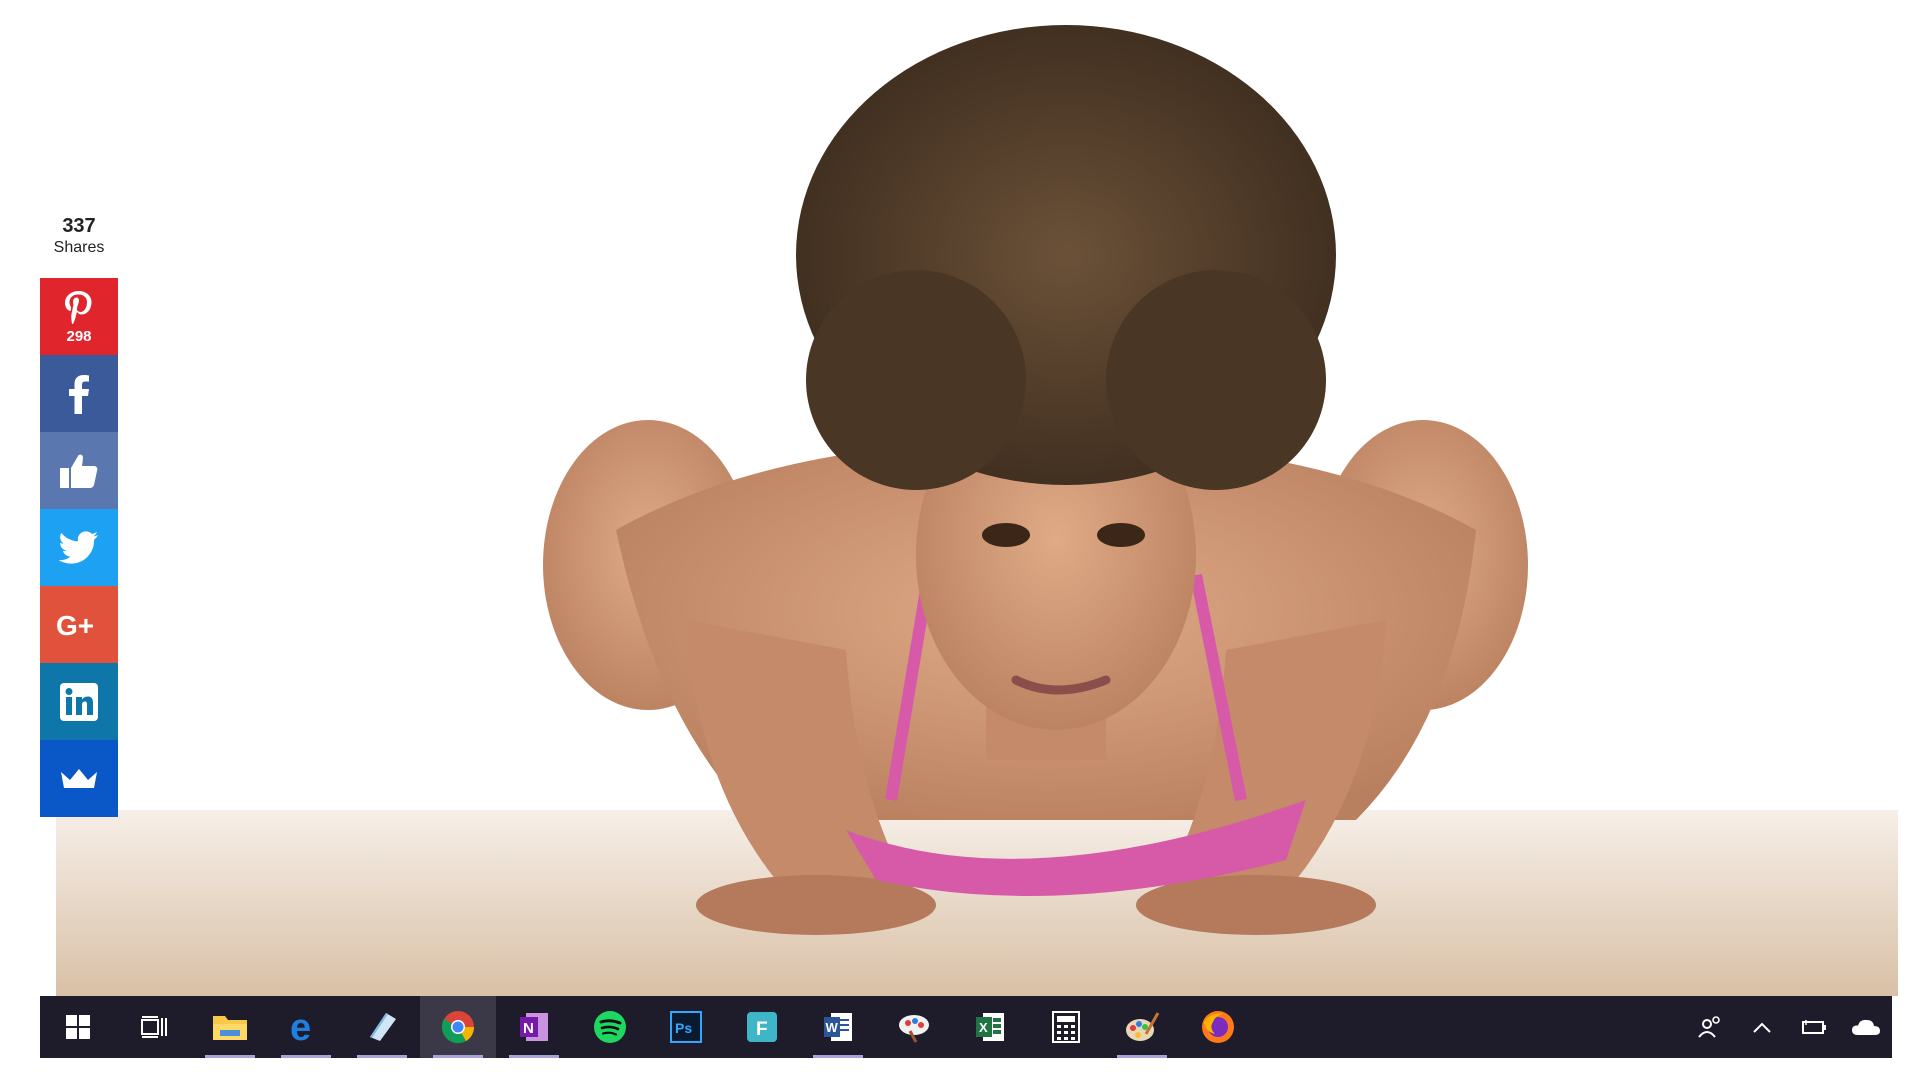  I want to click on google-plus-share-button: G+, so click(79, 624).